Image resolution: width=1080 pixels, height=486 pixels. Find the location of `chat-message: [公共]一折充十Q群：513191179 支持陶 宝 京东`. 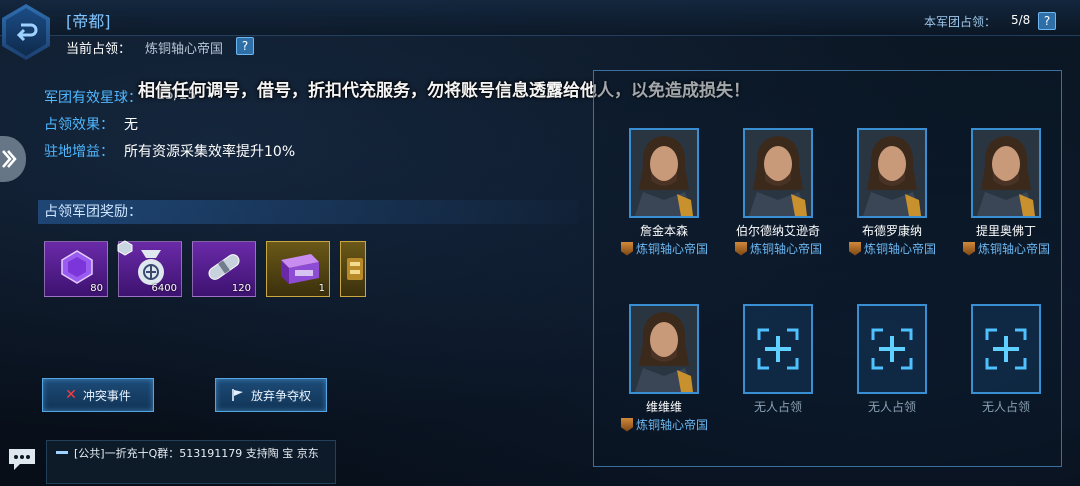

chat-message: [公共]一折充十Q群：513191179 支持陶 宝 京东 is located at coordinates (196, 453).